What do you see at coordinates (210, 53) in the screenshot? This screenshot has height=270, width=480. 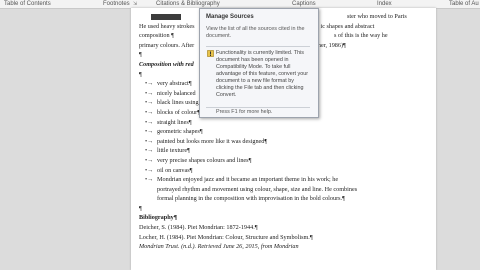 I see `info-warning-icon` at bounding box center [210, 53].